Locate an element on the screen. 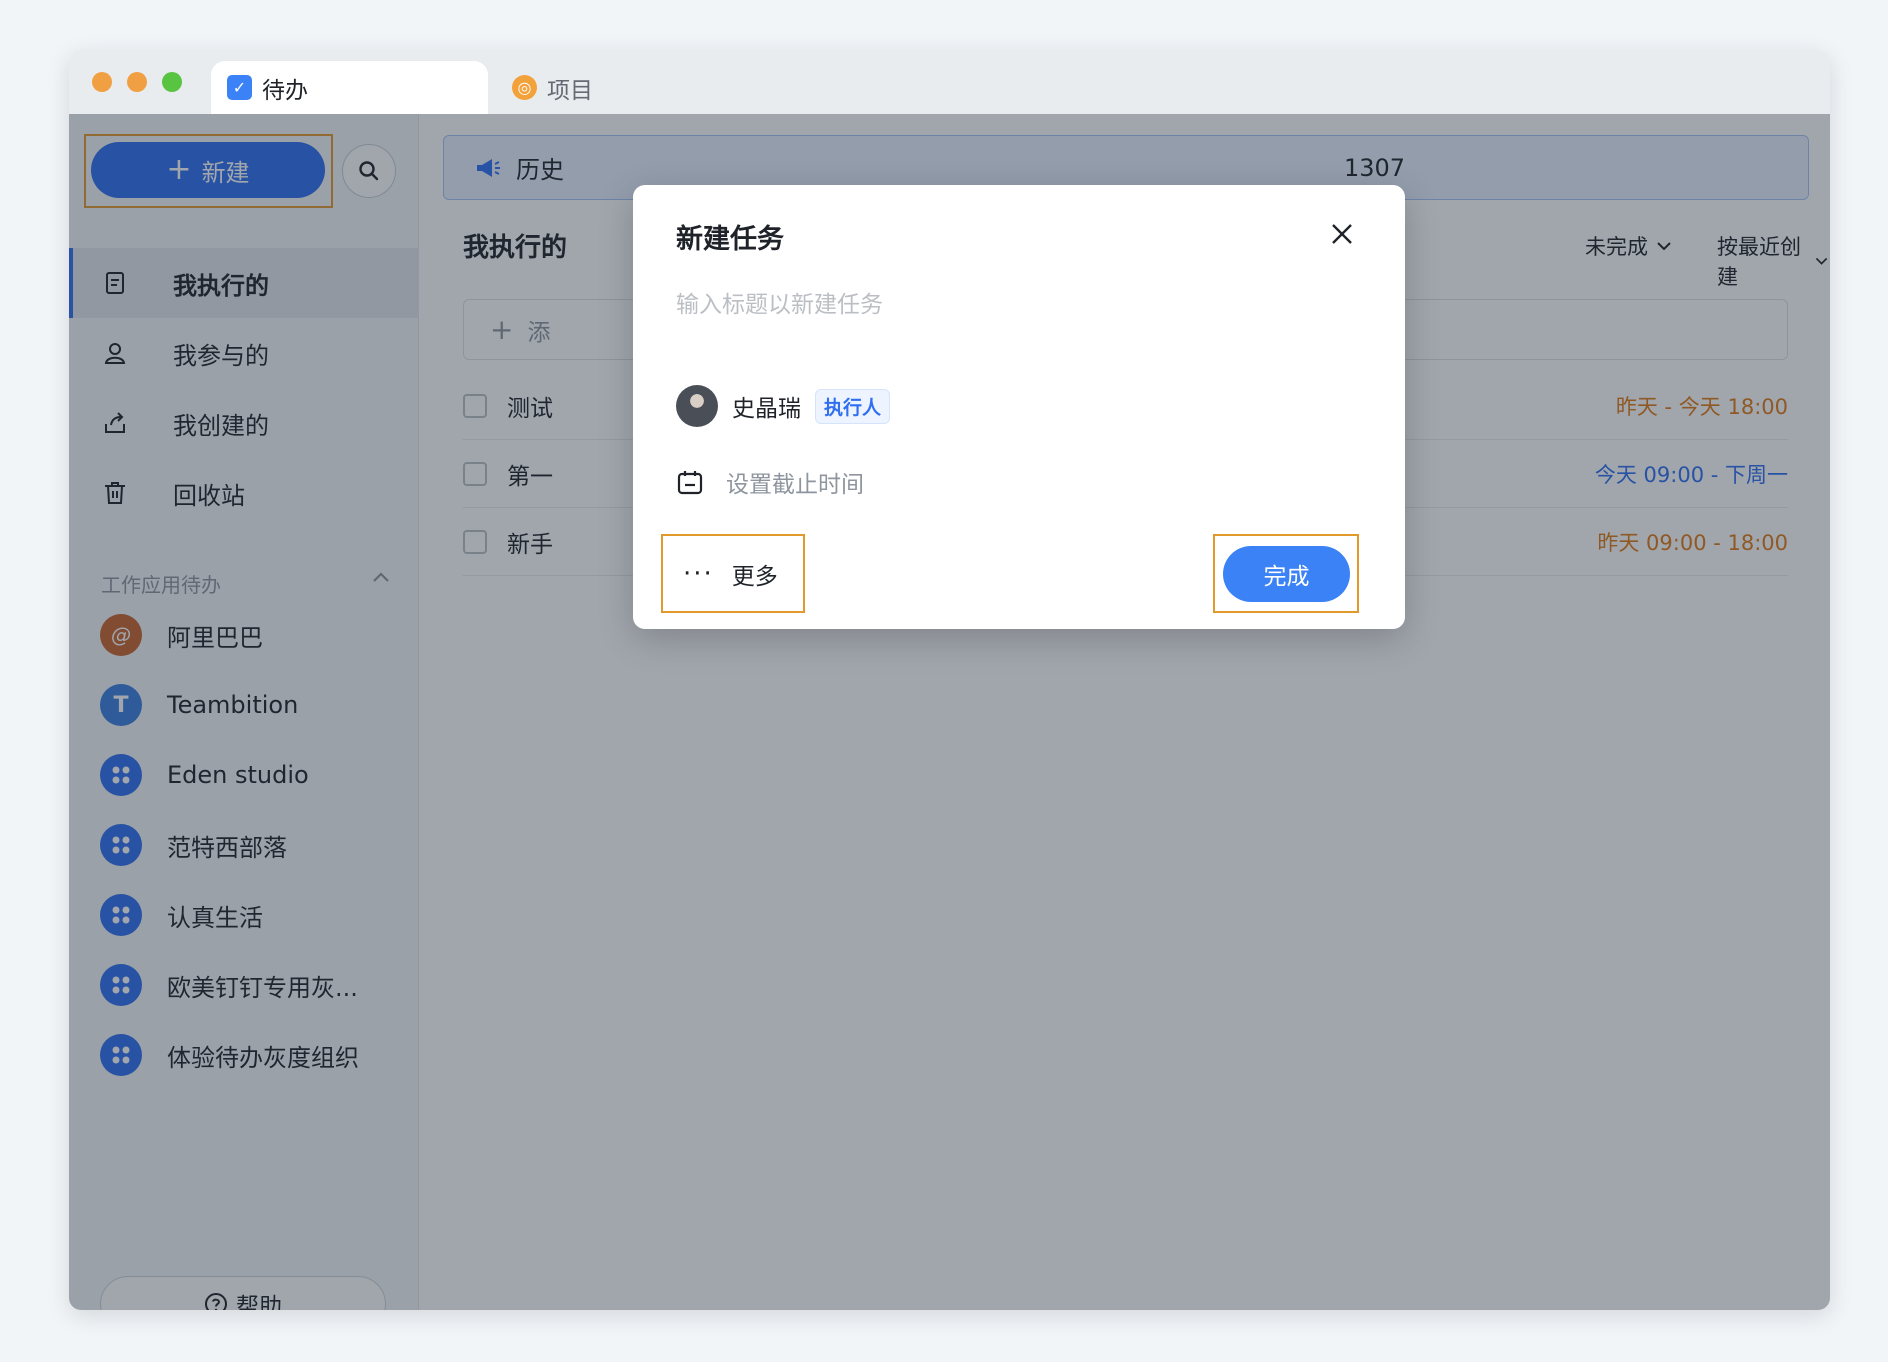 This screenshot has width=1888, height=1362. close-window-button is located at coordinates (102, 82).